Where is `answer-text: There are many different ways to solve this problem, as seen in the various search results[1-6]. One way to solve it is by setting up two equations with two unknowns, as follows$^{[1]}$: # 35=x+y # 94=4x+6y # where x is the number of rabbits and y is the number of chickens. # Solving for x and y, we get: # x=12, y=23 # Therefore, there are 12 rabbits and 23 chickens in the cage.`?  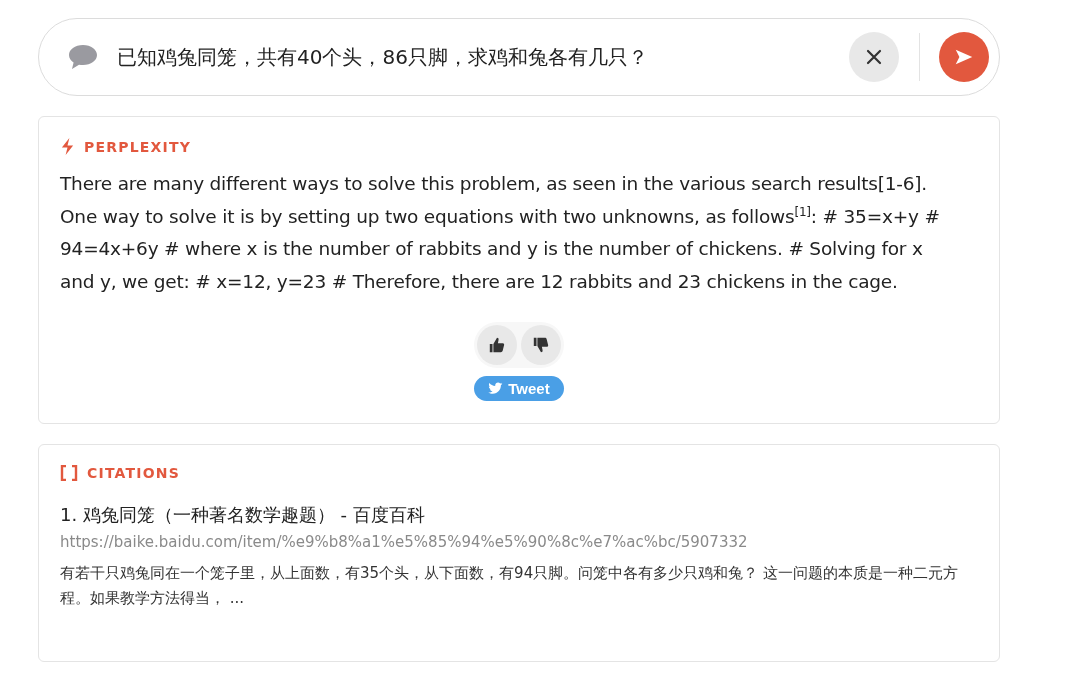 answer-text: There are many different ways to solve this problem, as seen in the various search results[1-6]. One way to solve it is by setting up two equations with two unknowns, as follows$^{[1]}$: # 35=x+y # 94=4x+6y # where x is the number of rabbits and y is the number of chickens. # Solving for x and y, we get: # x=12, y=23 # Therefore, there are 12 rabbits and 23 chickens in the cage. is located at coordinates (500, 233).